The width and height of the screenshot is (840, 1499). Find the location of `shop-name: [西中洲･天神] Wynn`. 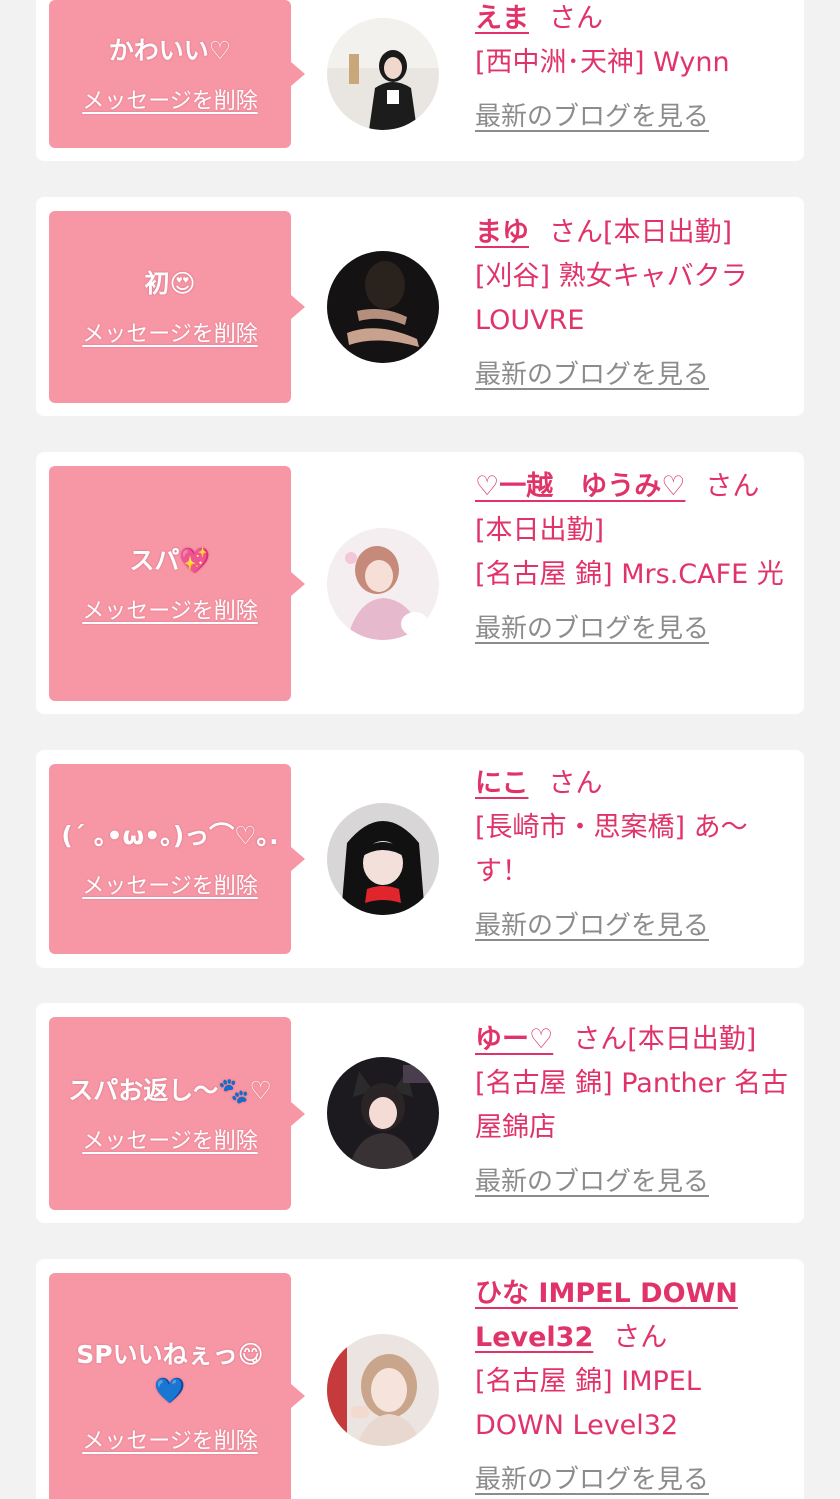

shop-name: [西中洲･天神] Wynn is located at coordinates (602, 62).